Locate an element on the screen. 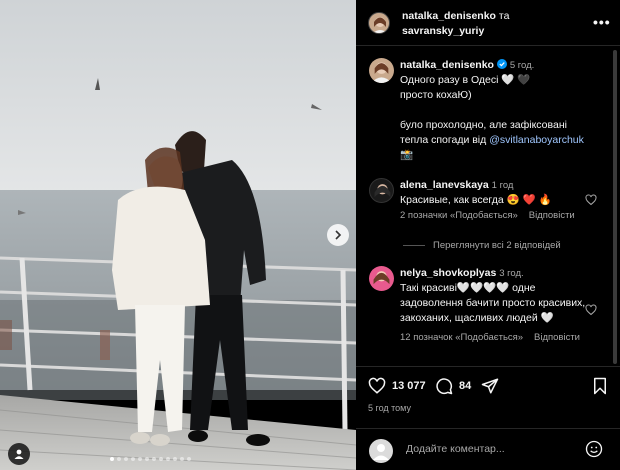 Image resolution: width=620 pixels, height=470 pixels. post-authors: natalka_denisenko та savransky_yuriy is located at coordinates (455, 24).